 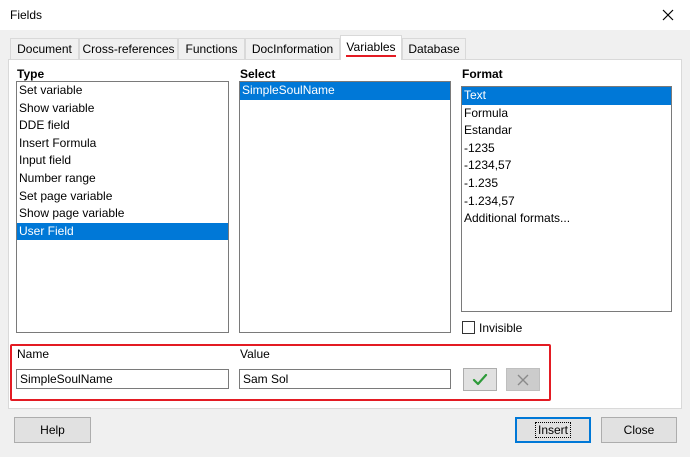 I want to click on type-item-set-page-variable: Set page variable, so click(x=122, y=197).